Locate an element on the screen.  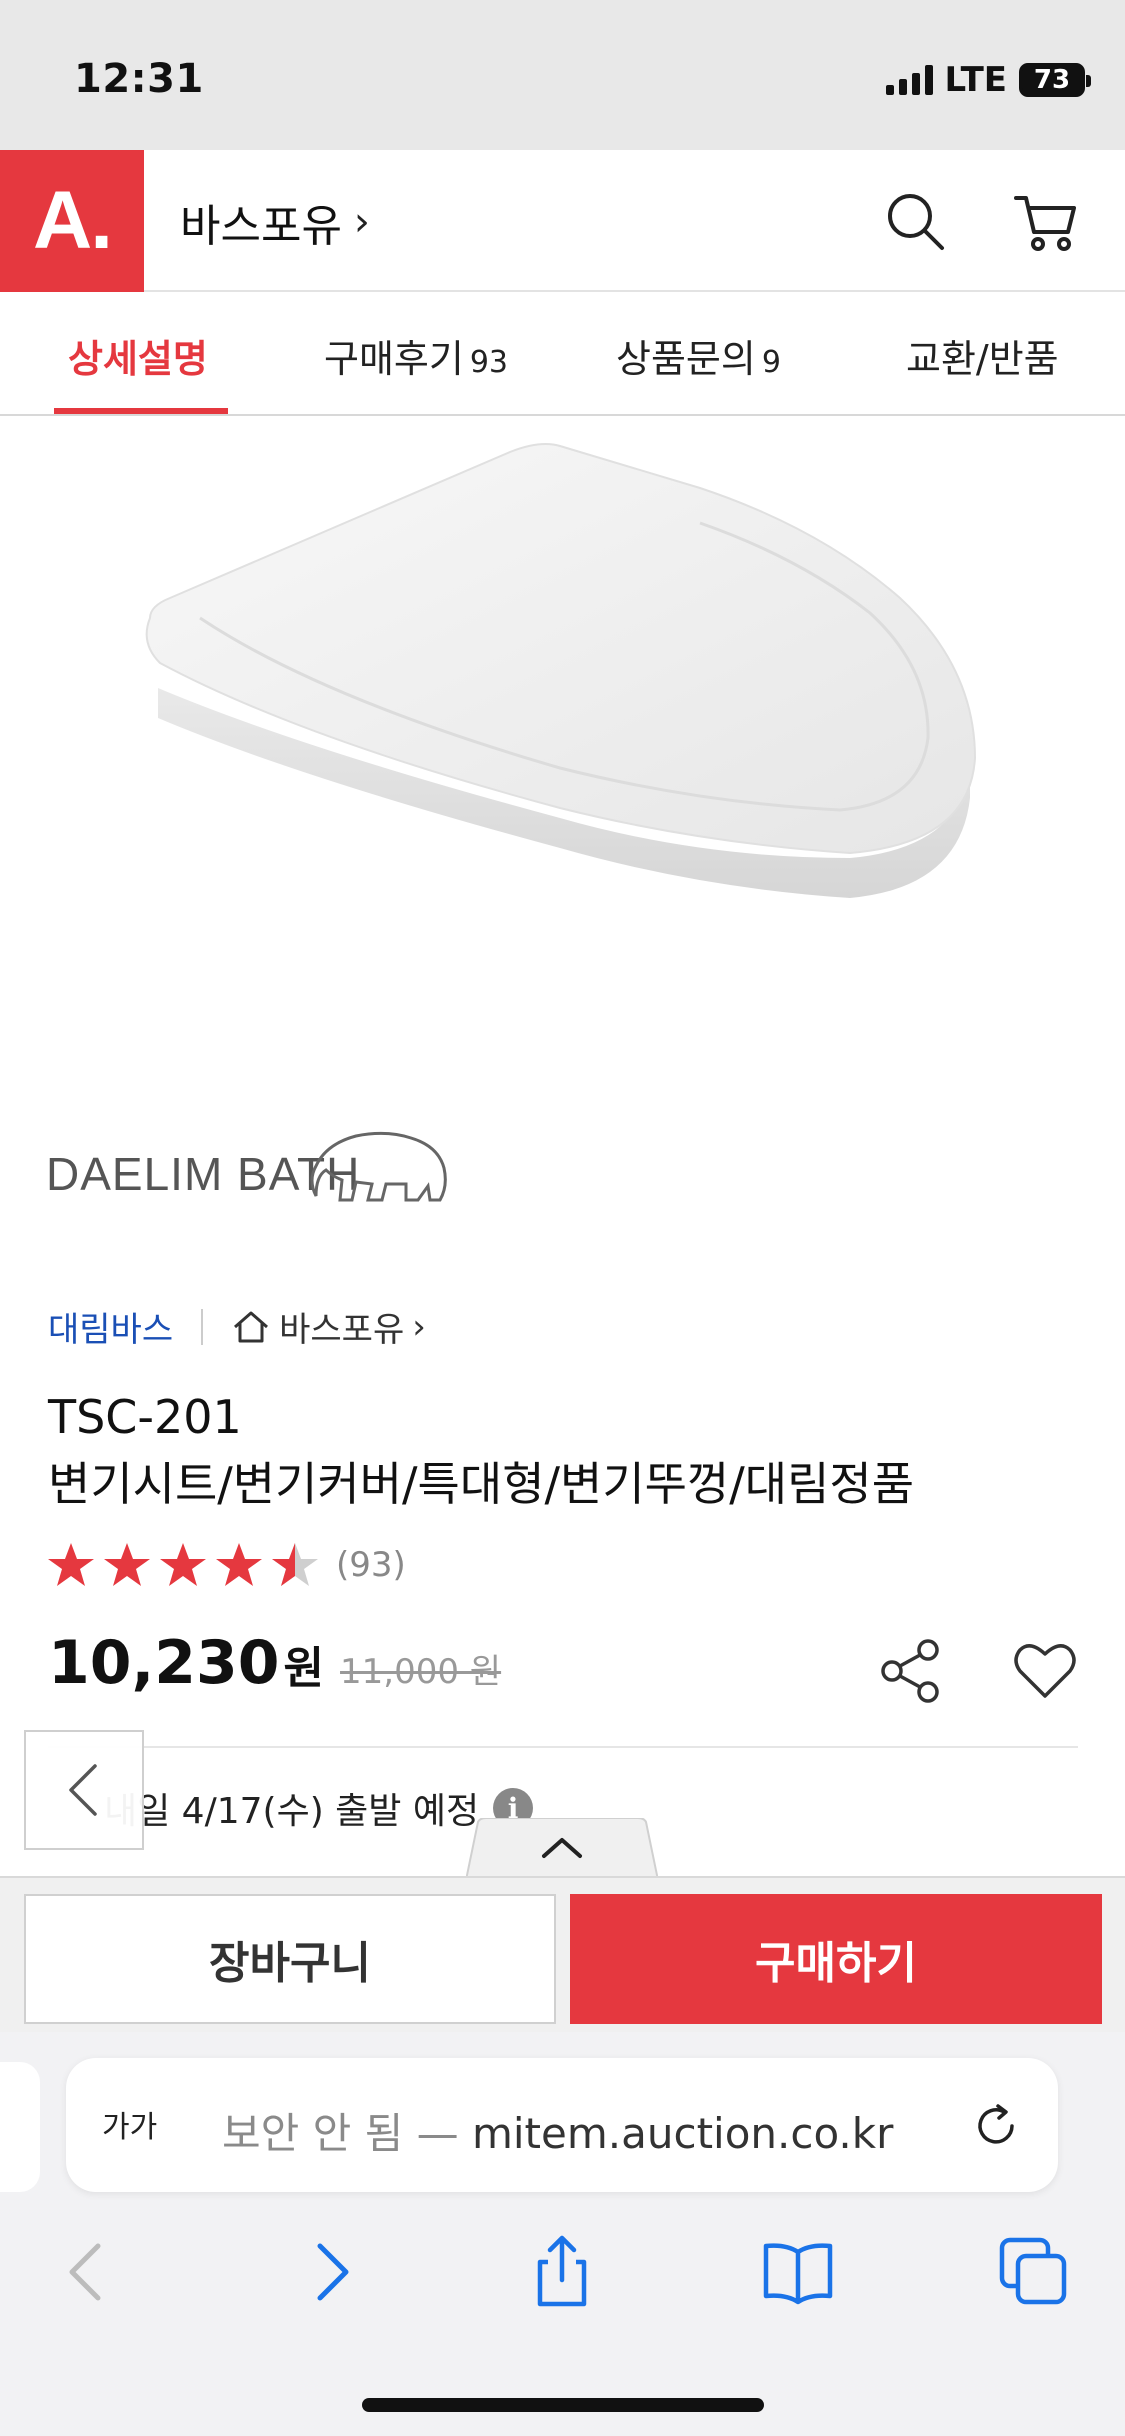
home-indicator is located at coordinates (563, 2405).